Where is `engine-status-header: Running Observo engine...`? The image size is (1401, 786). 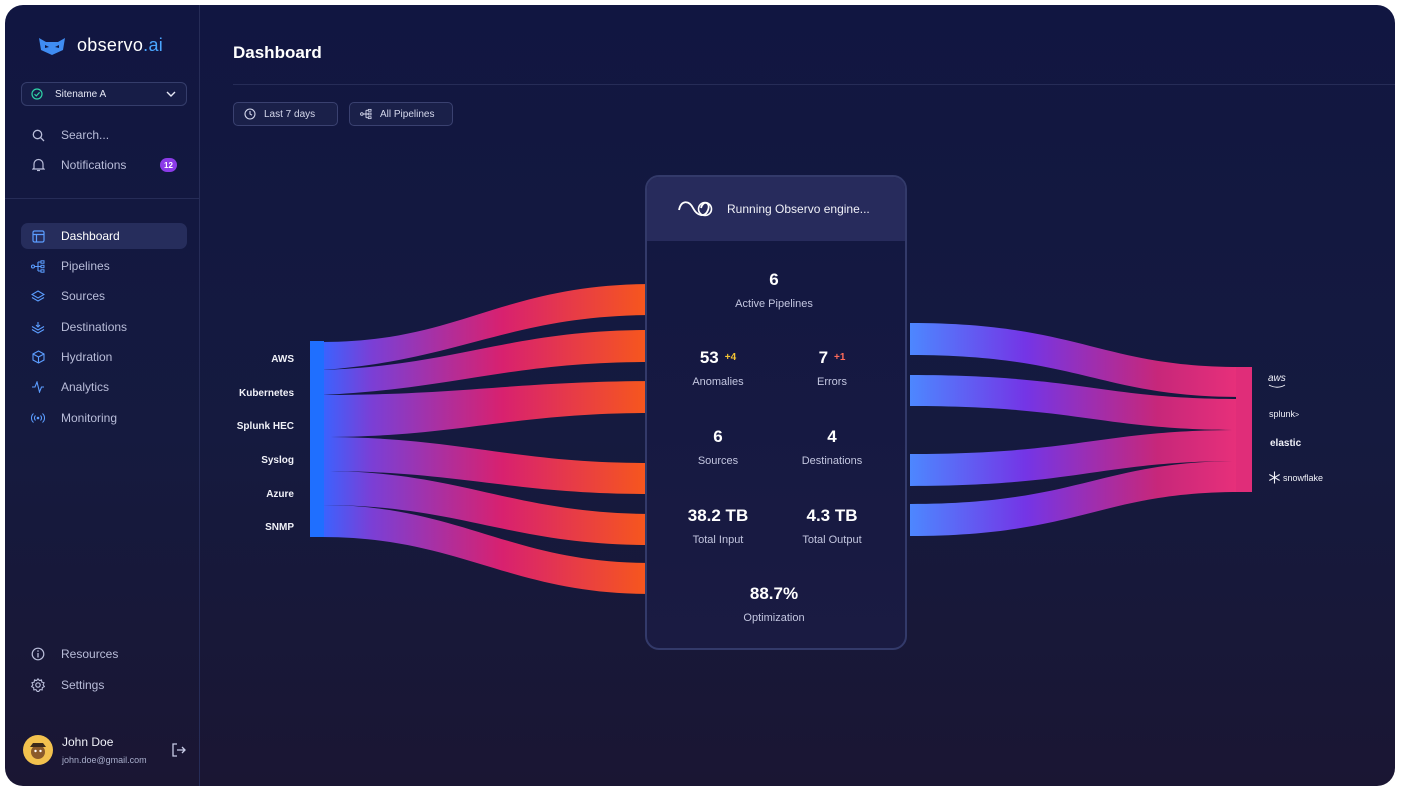
engine-status-header: Running Observo engine... is located at coordinates (776, 209).